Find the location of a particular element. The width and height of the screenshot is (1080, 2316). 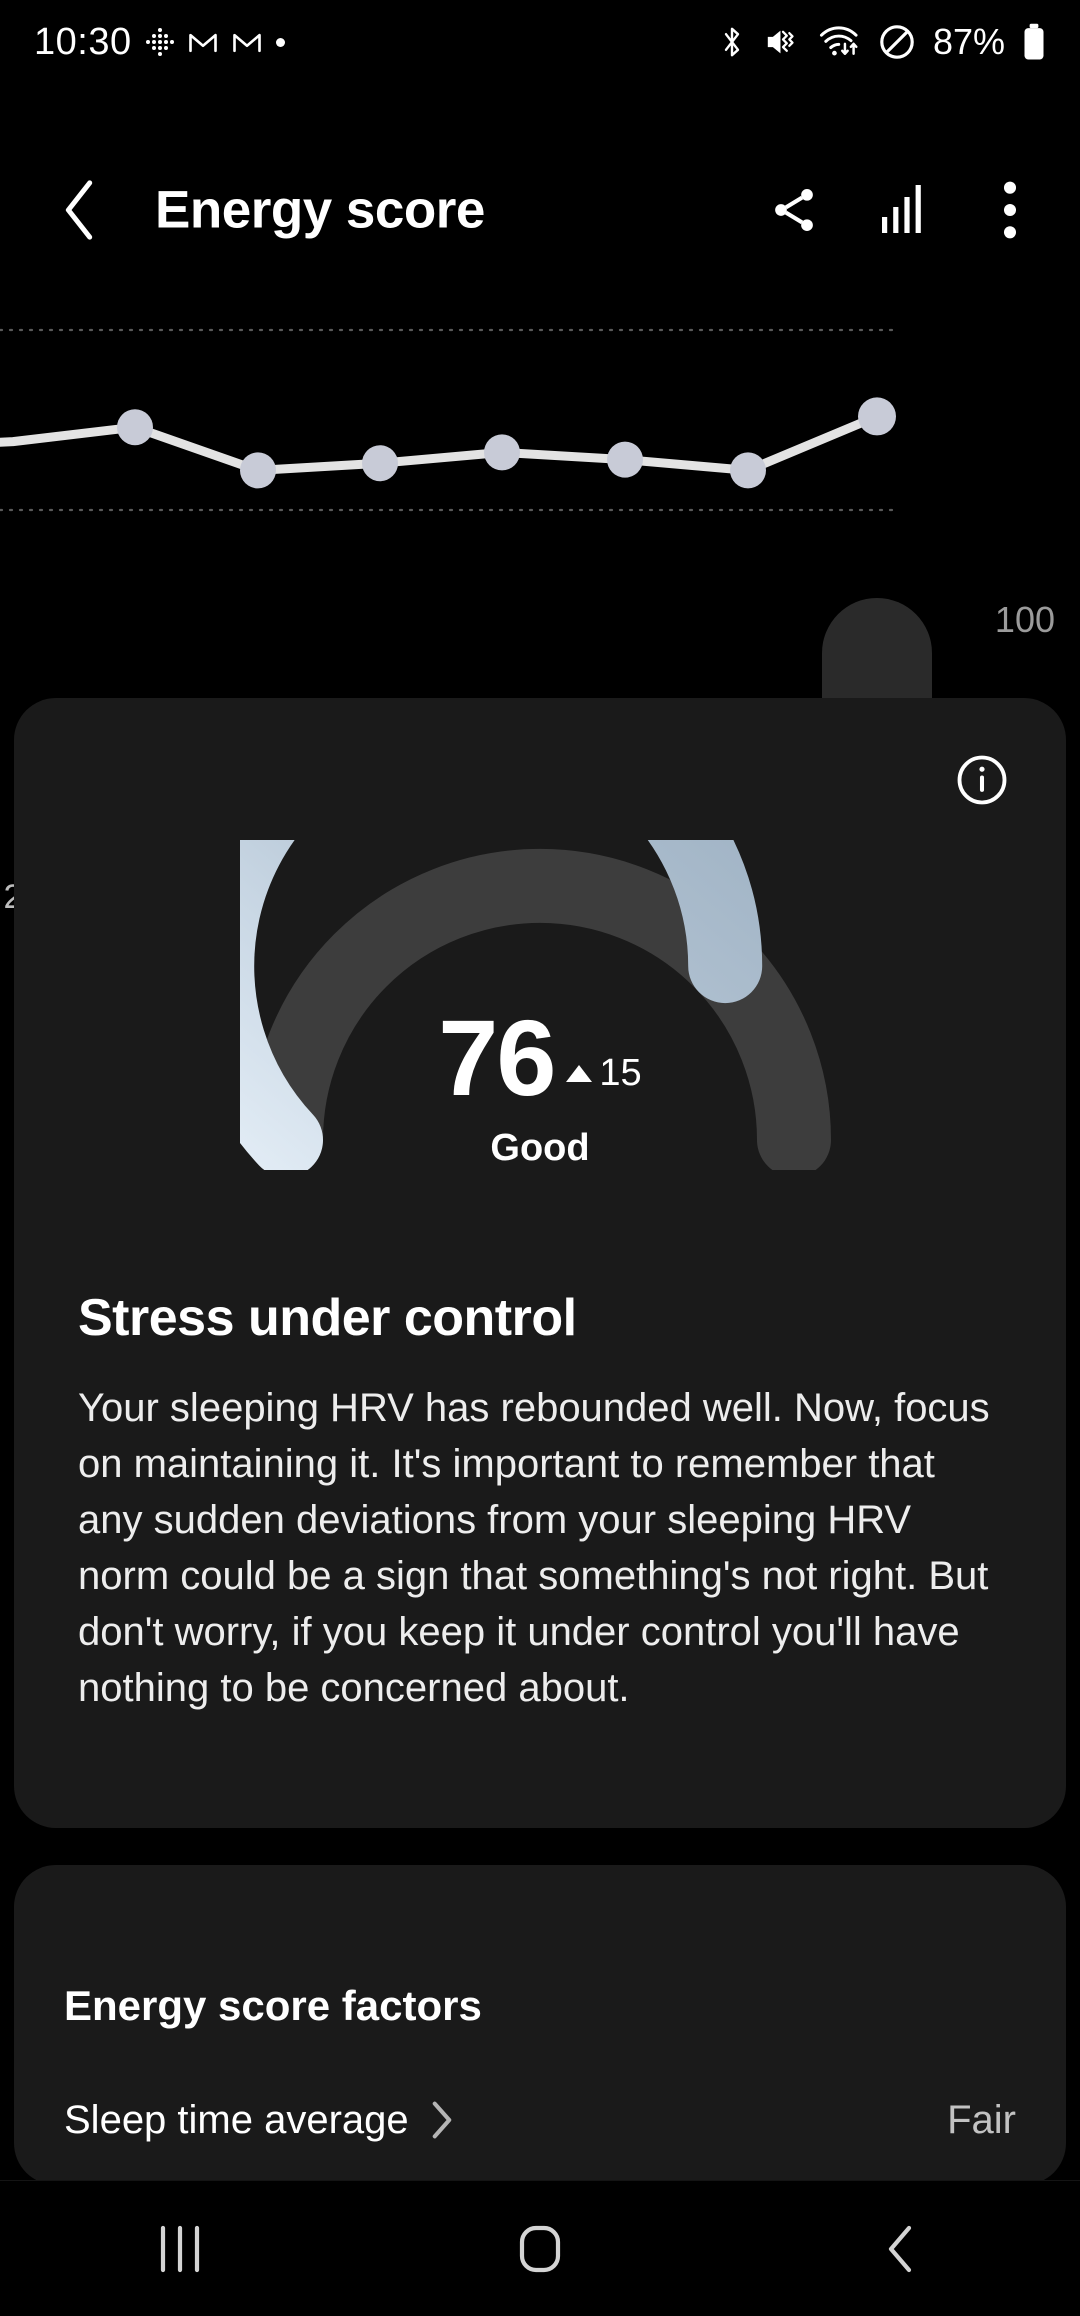

nav-back-icon is located at coordinates (900, 2248).